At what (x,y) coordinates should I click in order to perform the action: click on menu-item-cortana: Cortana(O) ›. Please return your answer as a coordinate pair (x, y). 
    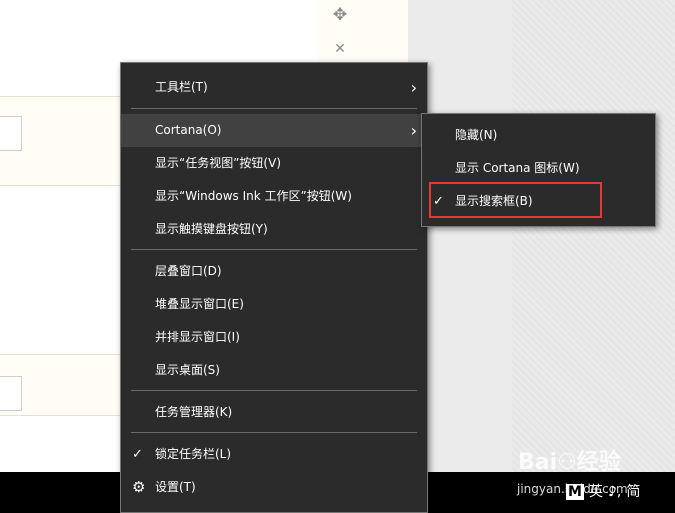
    Looking at the image, I should click on (274, 130).